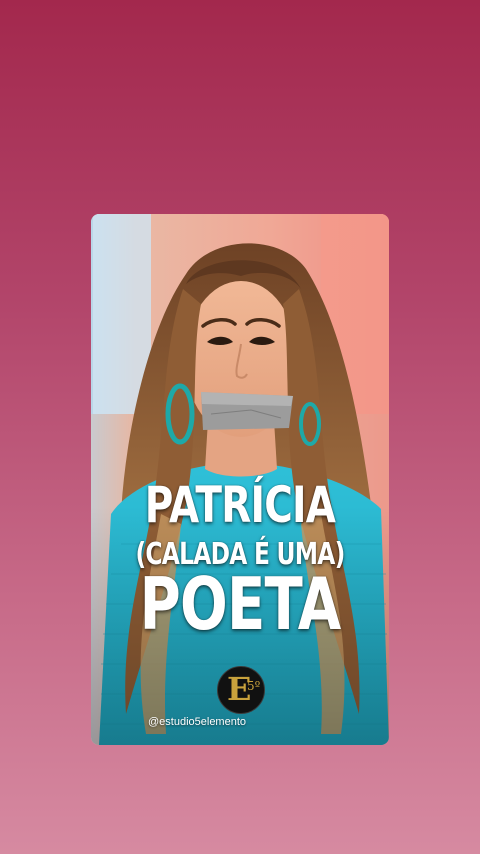 The width and height of the screenshot is (480, 854). What do you see at coordinates (241, 690) in the screenshot?
I see `estudio5elemento-logo: E 5º` at bounding box center [241, 690].